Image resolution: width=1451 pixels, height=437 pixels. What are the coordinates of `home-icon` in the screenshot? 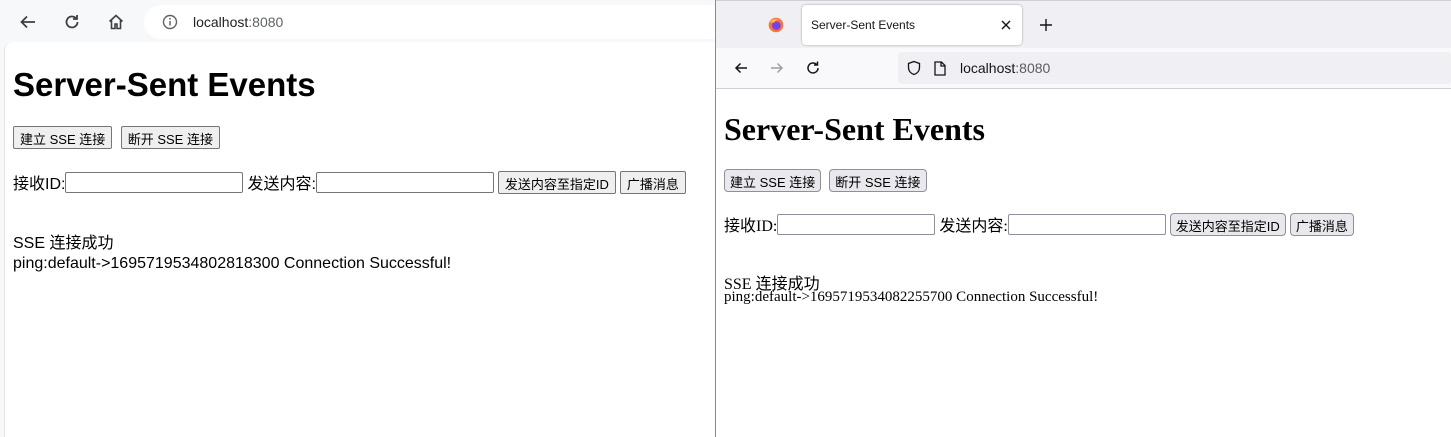 It's located at (116, 22).